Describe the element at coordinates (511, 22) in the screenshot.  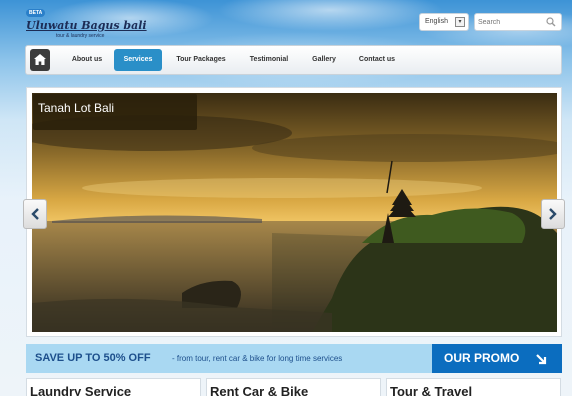
I see `search-input` at that location.